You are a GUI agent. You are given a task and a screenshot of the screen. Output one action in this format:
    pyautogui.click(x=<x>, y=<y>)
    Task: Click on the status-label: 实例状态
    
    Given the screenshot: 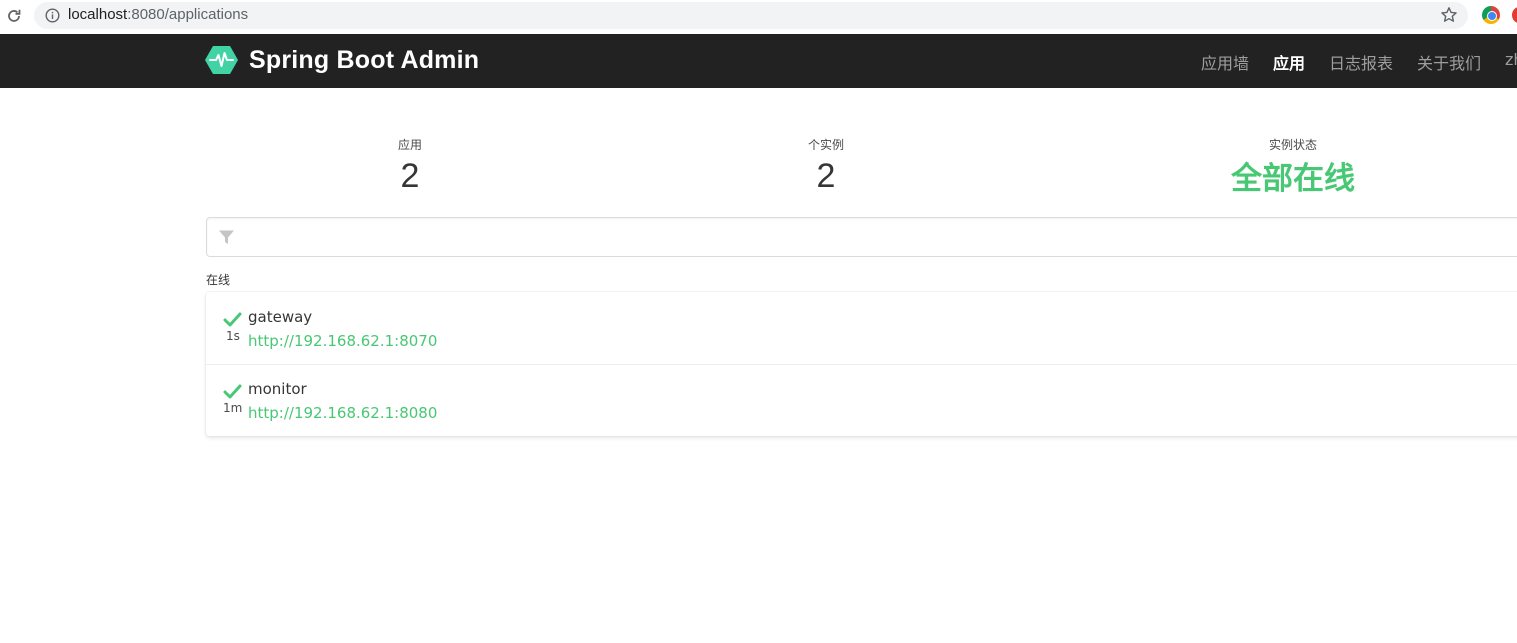 What is the action you would take?
    pyautogui.click(x=1292, y=145)
    